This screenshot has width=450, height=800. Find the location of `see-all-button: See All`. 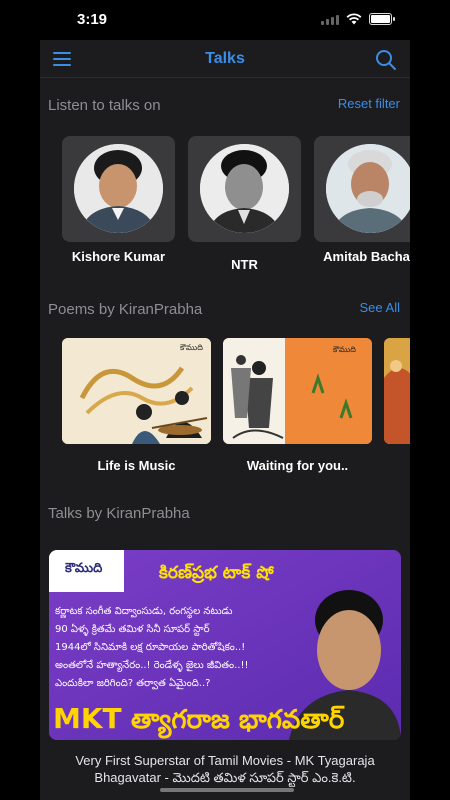

see-all-button: See All is located at coordinates (380, 307).